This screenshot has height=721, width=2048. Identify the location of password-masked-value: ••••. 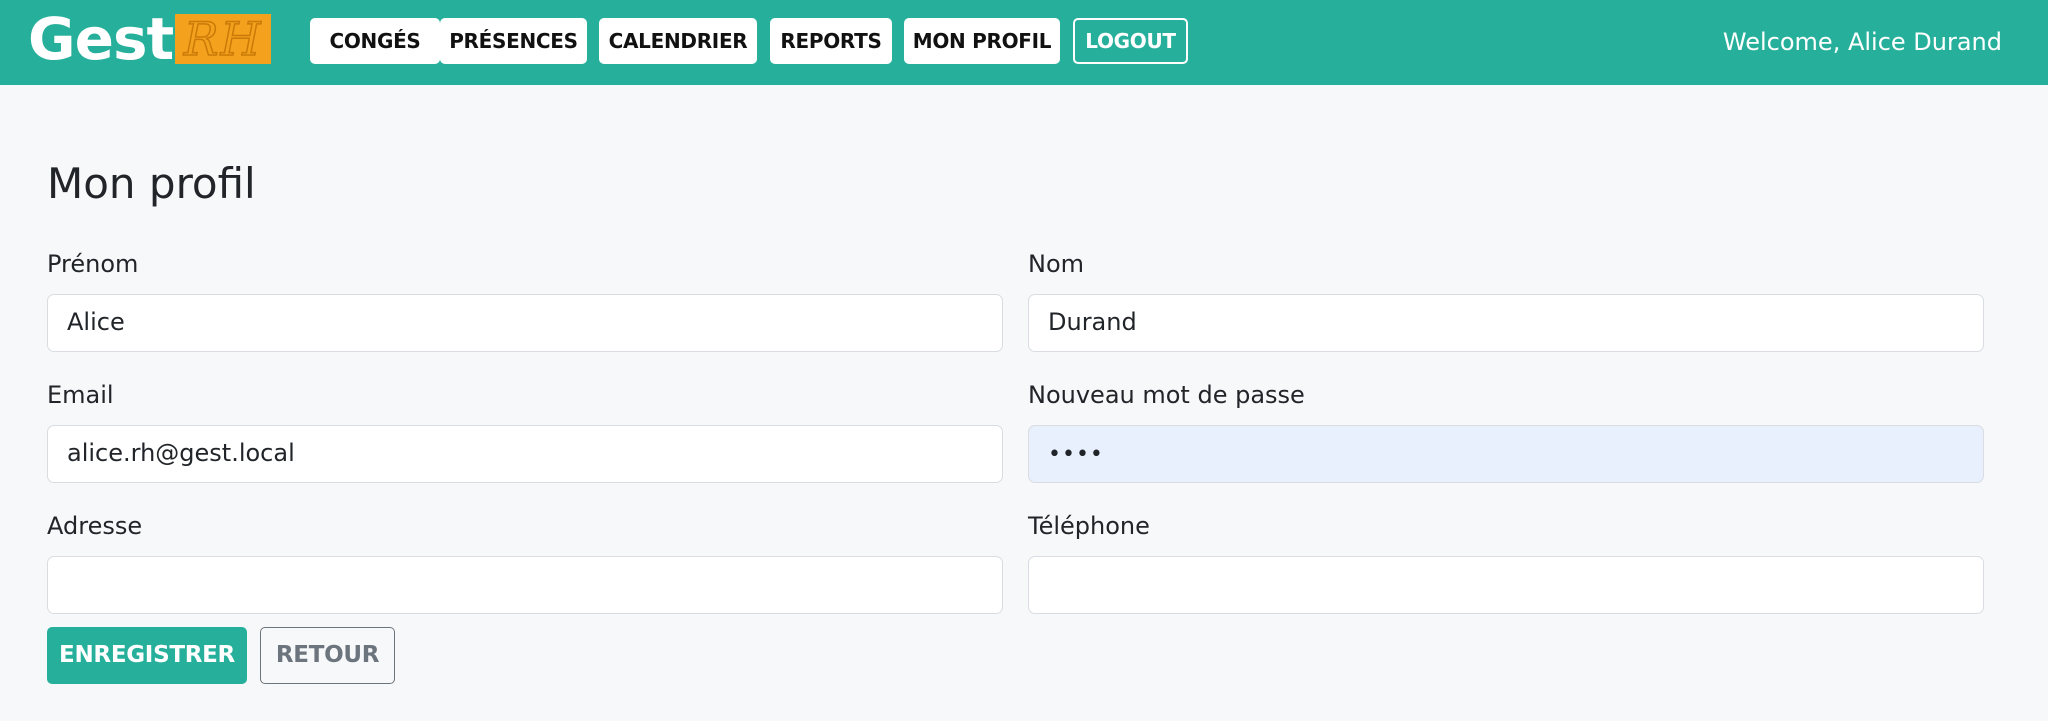
(1076, 454).